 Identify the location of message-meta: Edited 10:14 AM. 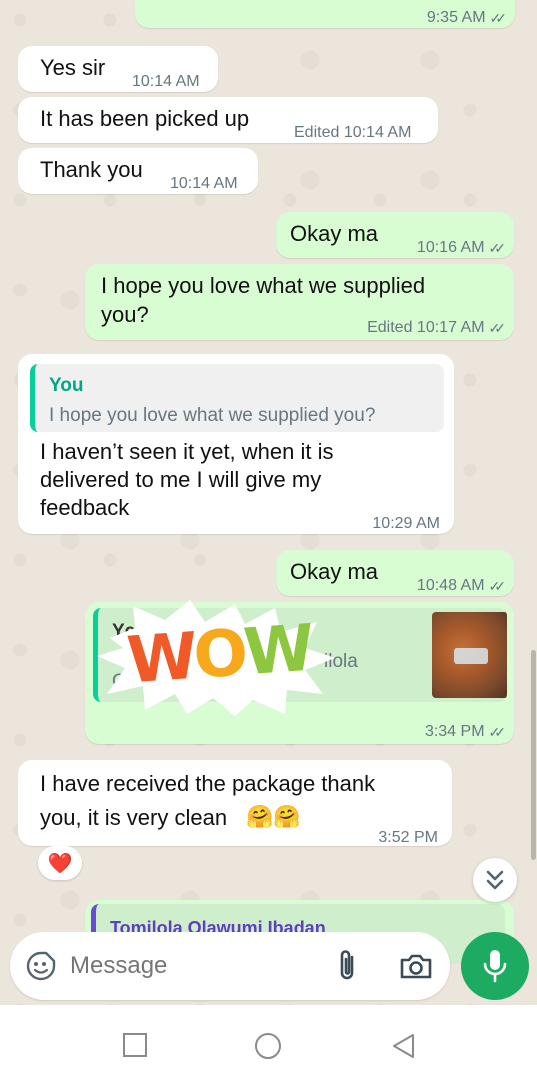
(352, 133).